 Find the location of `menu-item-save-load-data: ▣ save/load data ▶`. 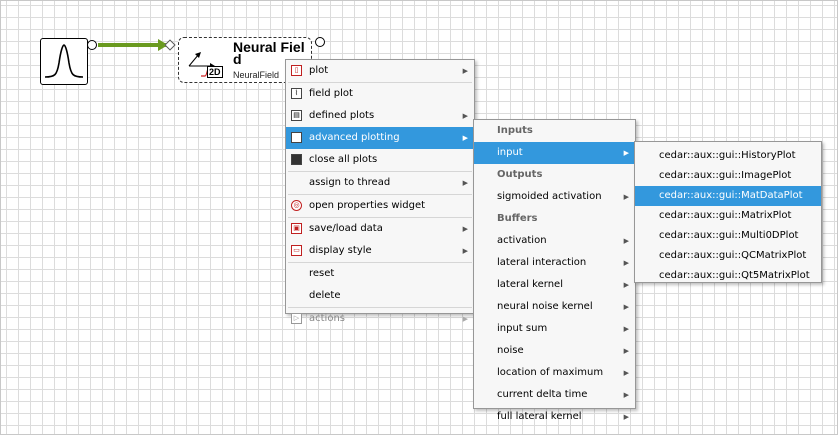

menu-item-save-load-data: ▣ save/load data ▶ is located at coordinates (380, 229).